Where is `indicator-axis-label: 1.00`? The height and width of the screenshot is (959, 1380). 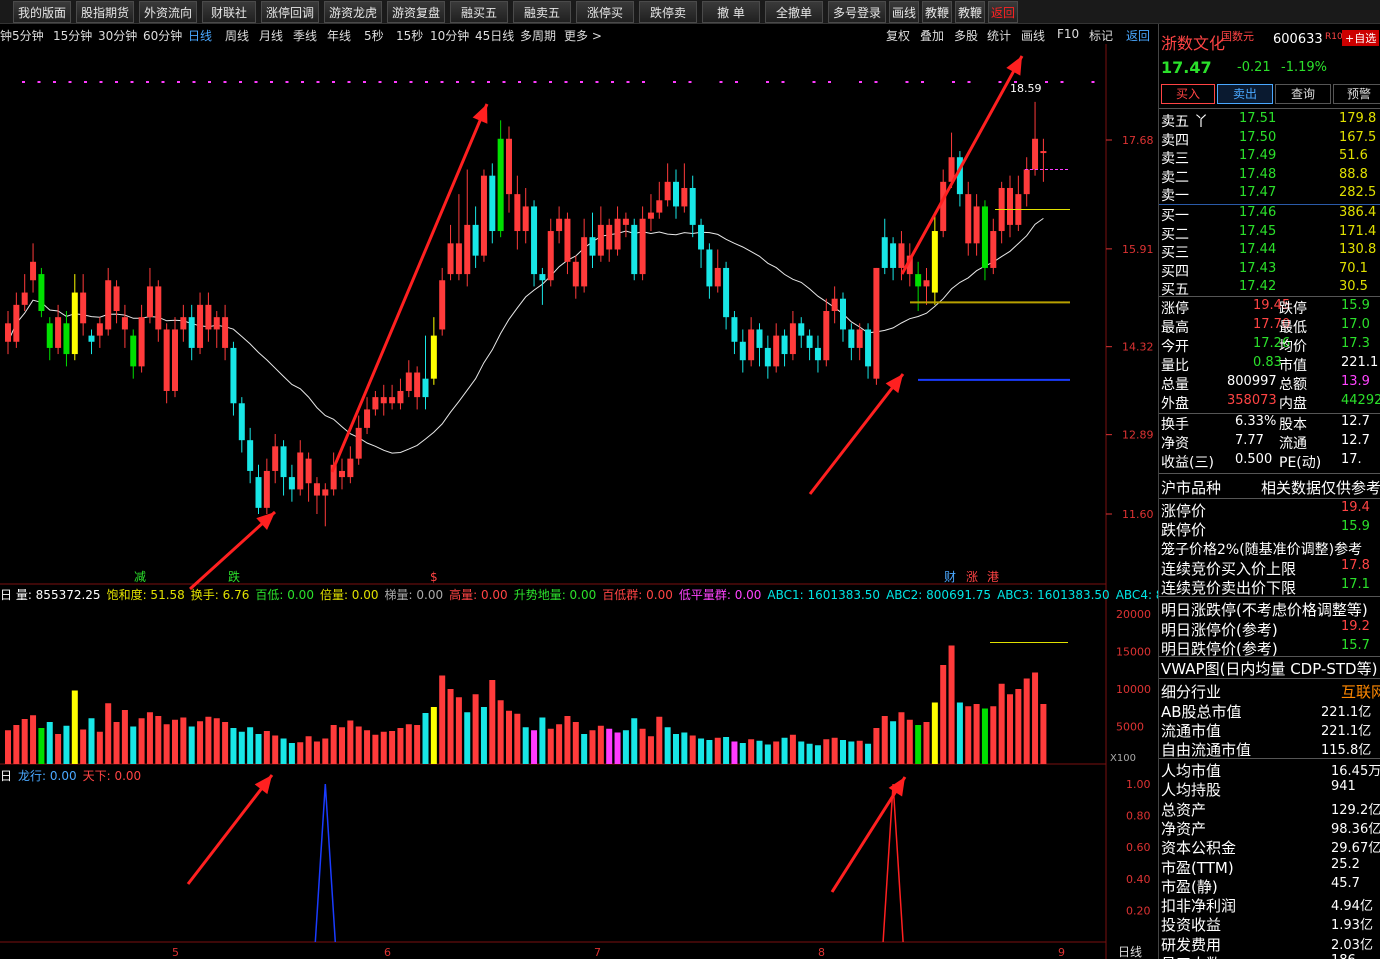 indicator-axis-label: 1.00 is located at coordinates (1138, 784).